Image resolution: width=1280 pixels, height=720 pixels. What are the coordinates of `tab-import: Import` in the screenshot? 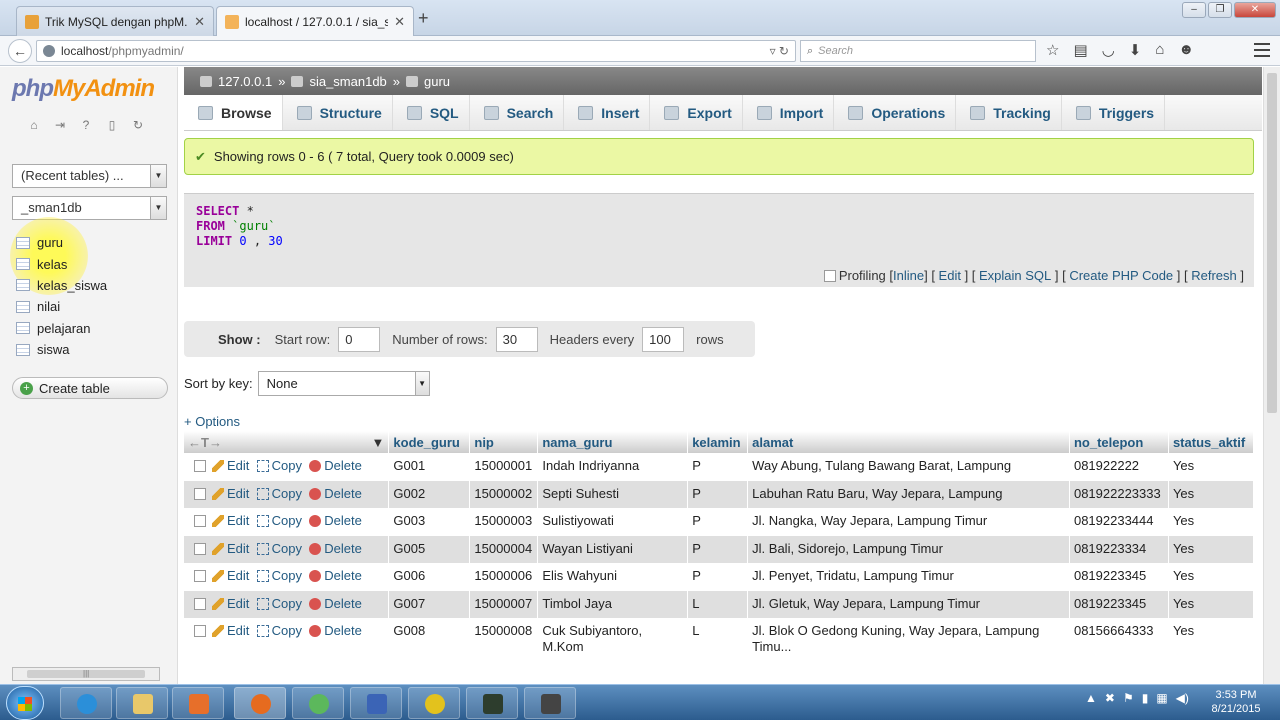 It's located at (789, 112).